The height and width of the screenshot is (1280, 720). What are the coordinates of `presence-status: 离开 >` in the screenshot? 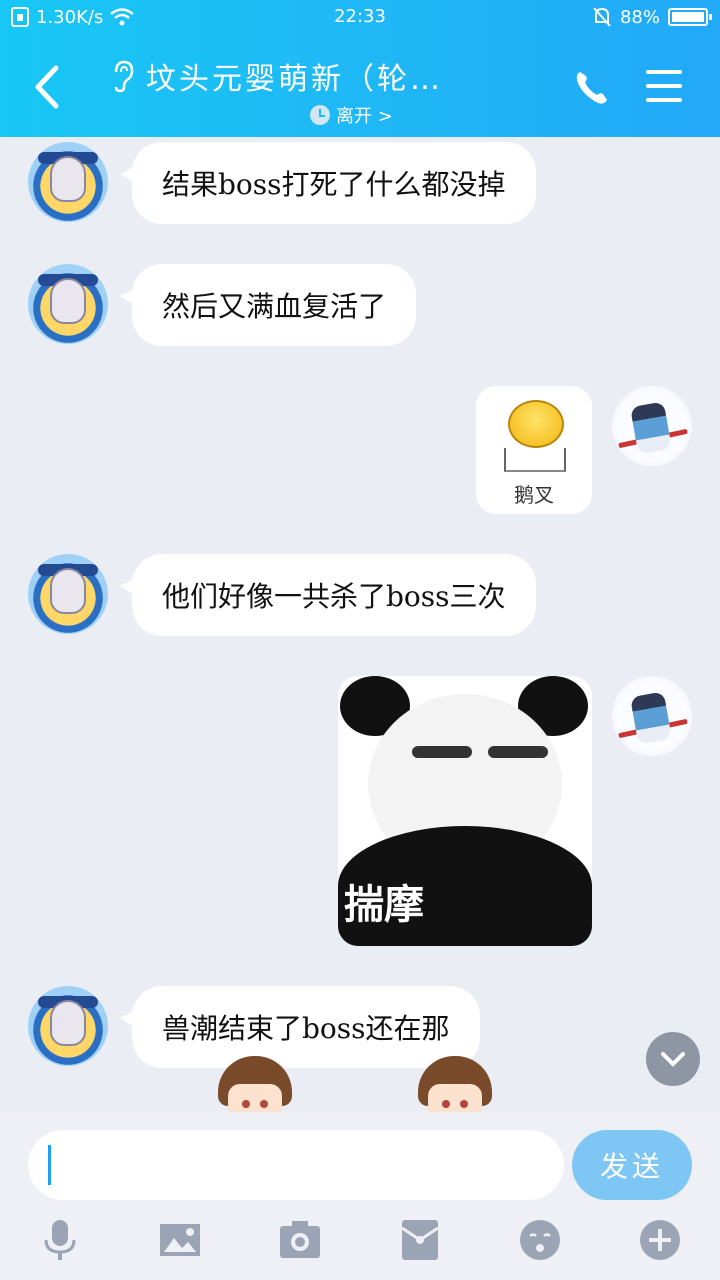 It's located at (364, 116).